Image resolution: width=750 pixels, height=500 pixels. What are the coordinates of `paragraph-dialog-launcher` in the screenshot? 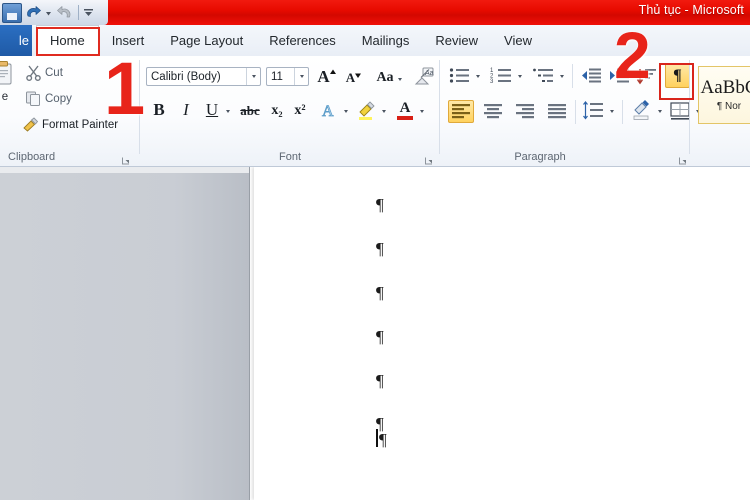 It's located at (683, 159).